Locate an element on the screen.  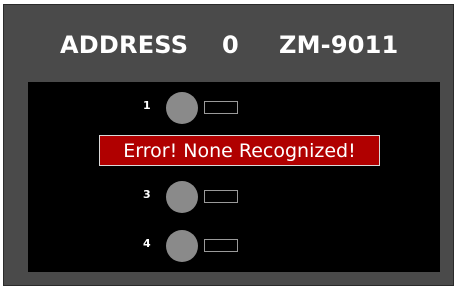
address-value: 0 is located at coordinates (230, 45).